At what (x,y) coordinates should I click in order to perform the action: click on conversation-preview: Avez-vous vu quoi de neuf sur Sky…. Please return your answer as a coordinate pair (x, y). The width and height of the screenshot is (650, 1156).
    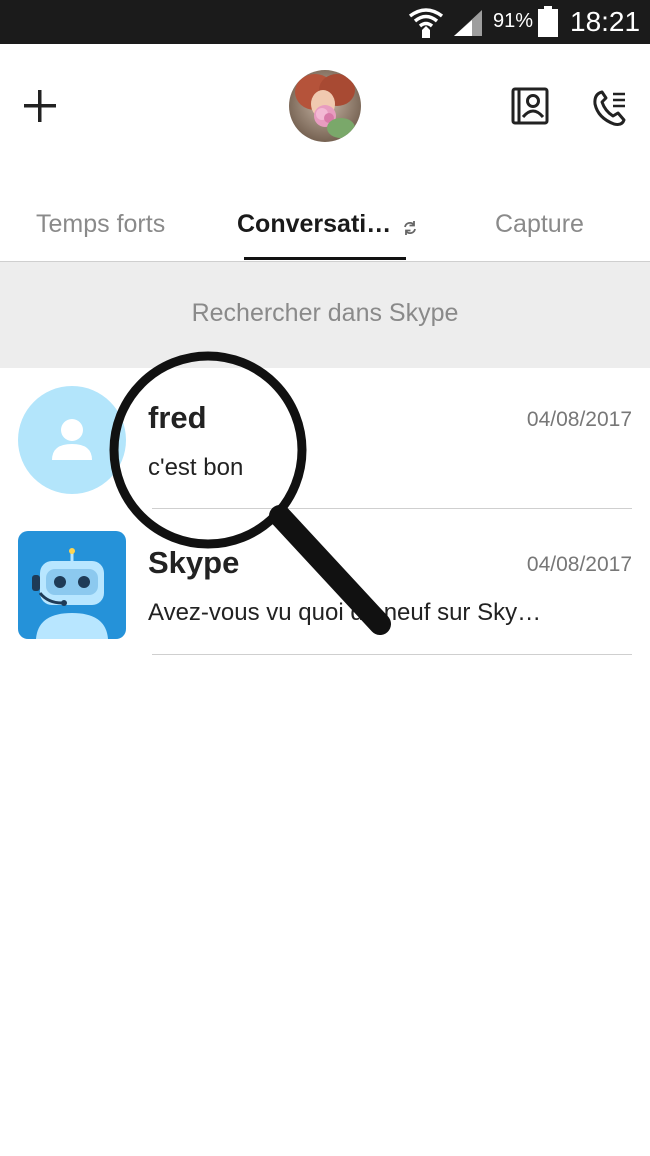
    Looking at the image, I should click on (345, 612).